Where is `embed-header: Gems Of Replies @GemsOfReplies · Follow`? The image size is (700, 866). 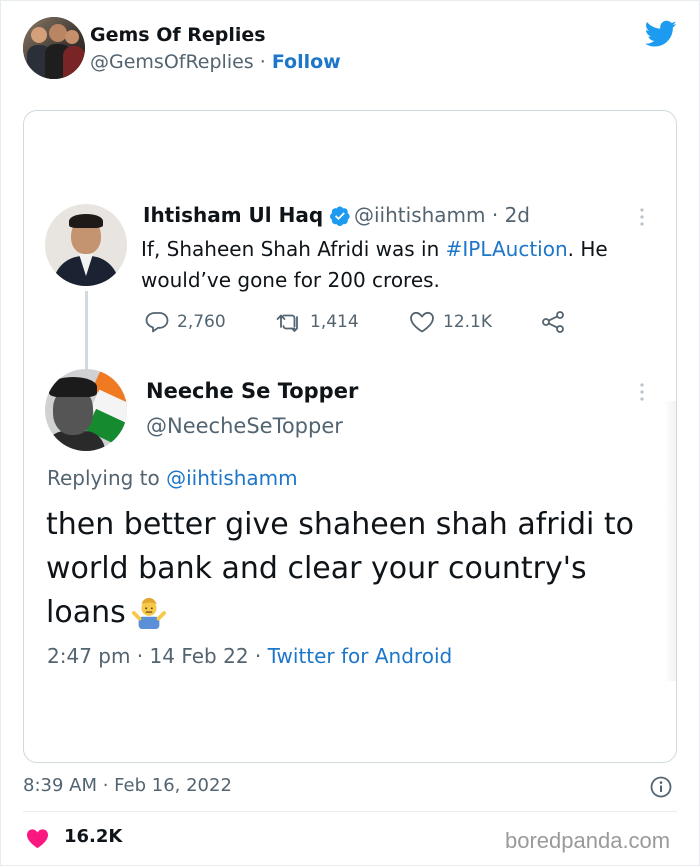
embed-header: Gems Of Replies @GemsOfReplies · Follow is located at coordinates (353, 49).